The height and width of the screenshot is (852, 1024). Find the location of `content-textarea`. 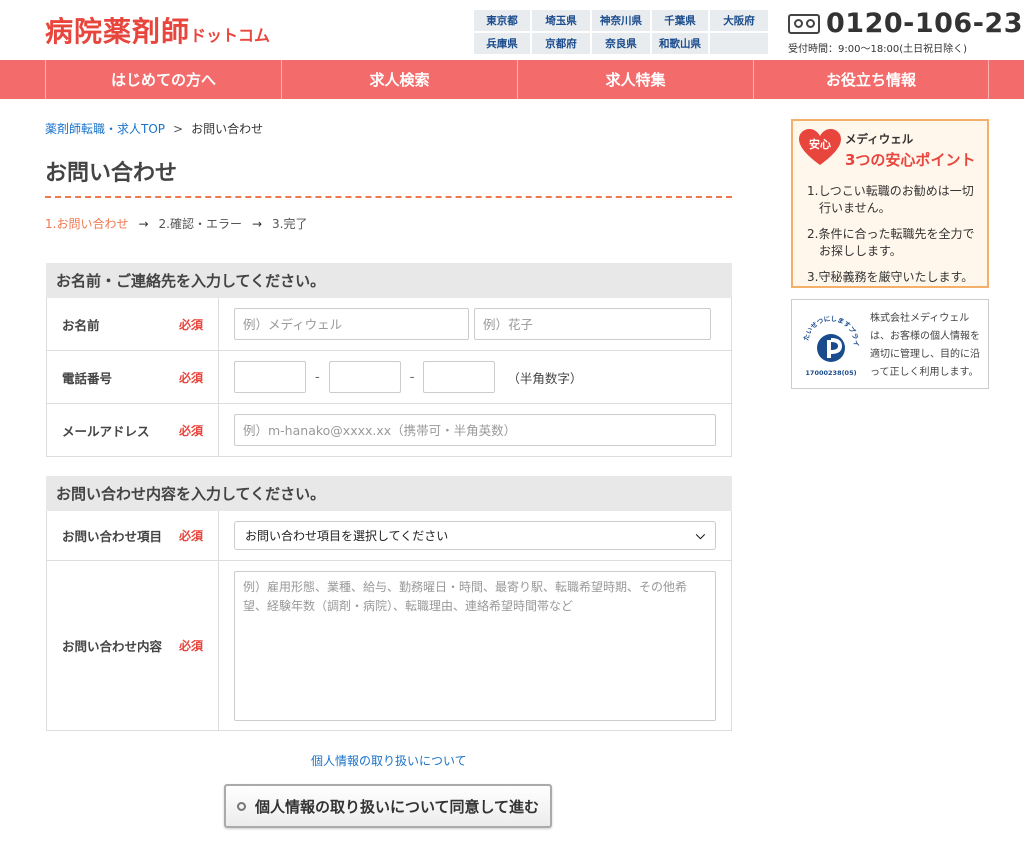

content-textarea is located at coordinates (475, 645).